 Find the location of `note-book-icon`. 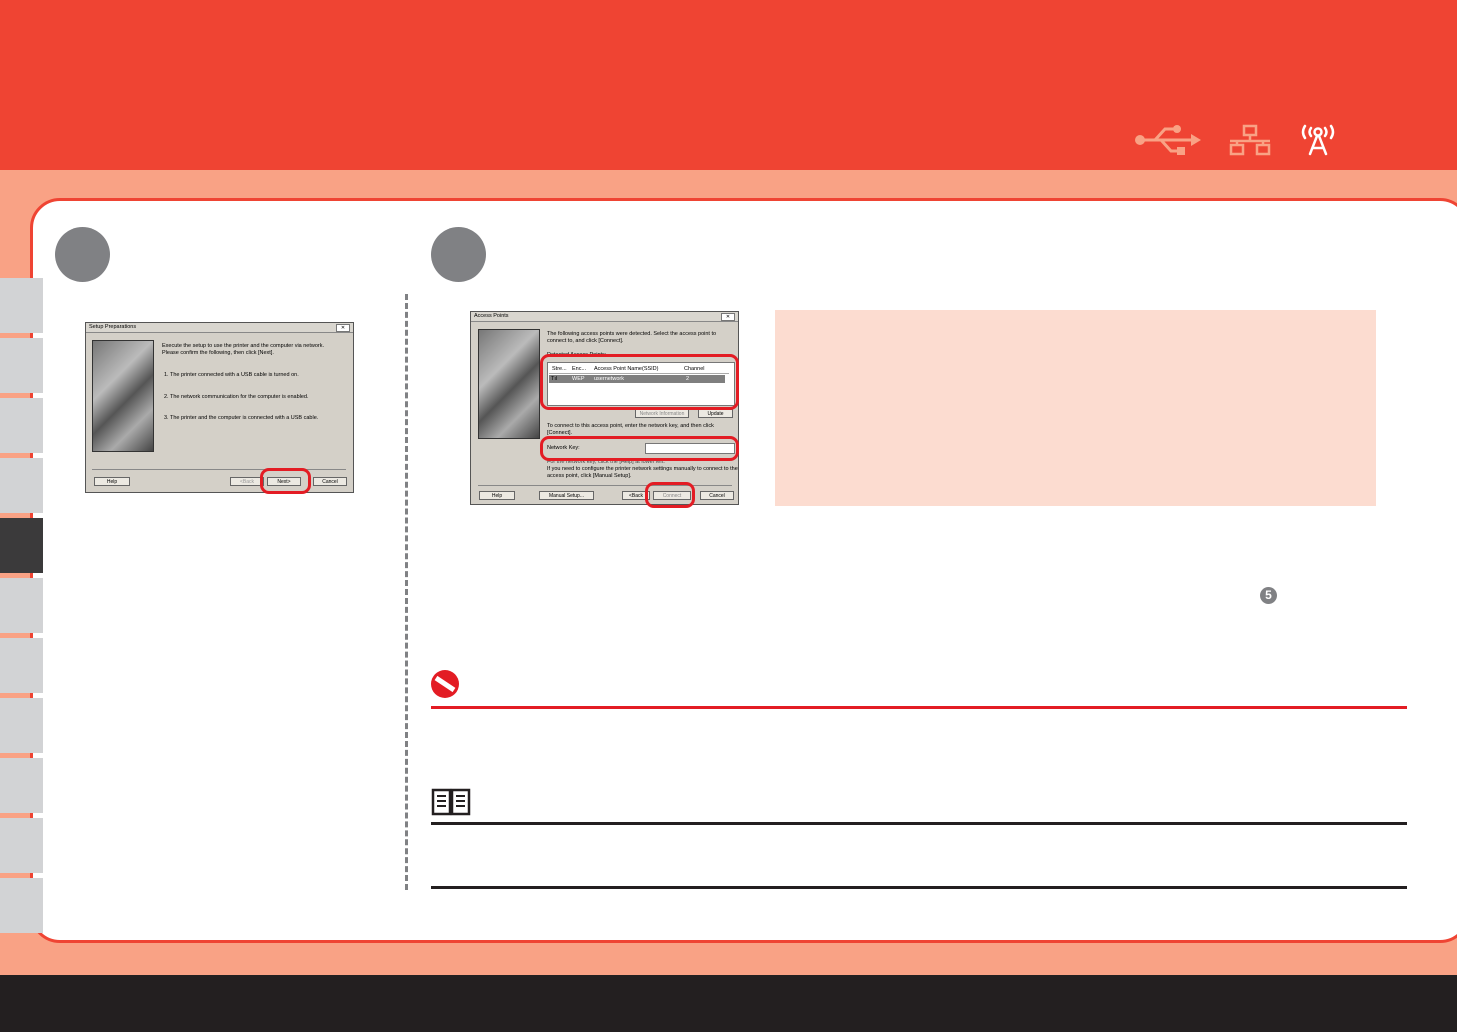

note-book-icon is located at coordinates (451, 802).